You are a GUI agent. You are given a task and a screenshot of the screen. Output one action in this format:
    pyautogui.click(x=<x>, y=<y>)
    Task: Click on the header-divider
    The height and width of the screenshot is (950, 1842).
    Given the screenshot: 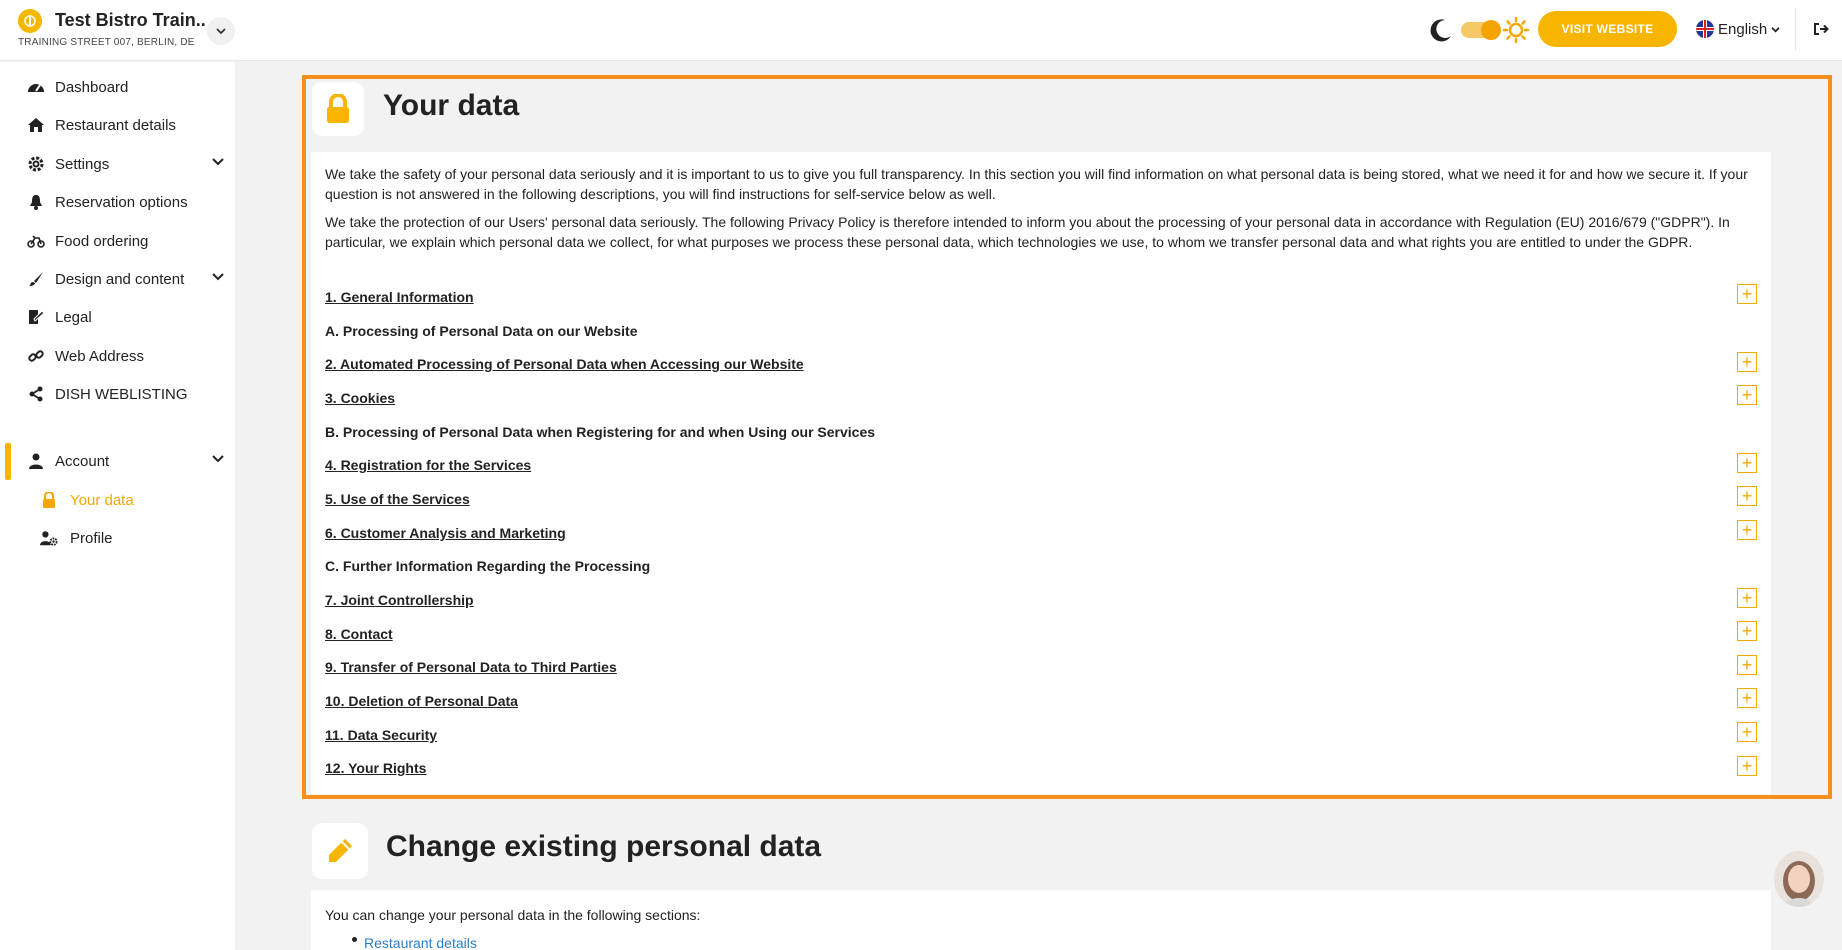 What is the action you would take?
    pyautogui.click(x=1795, y=29)
    